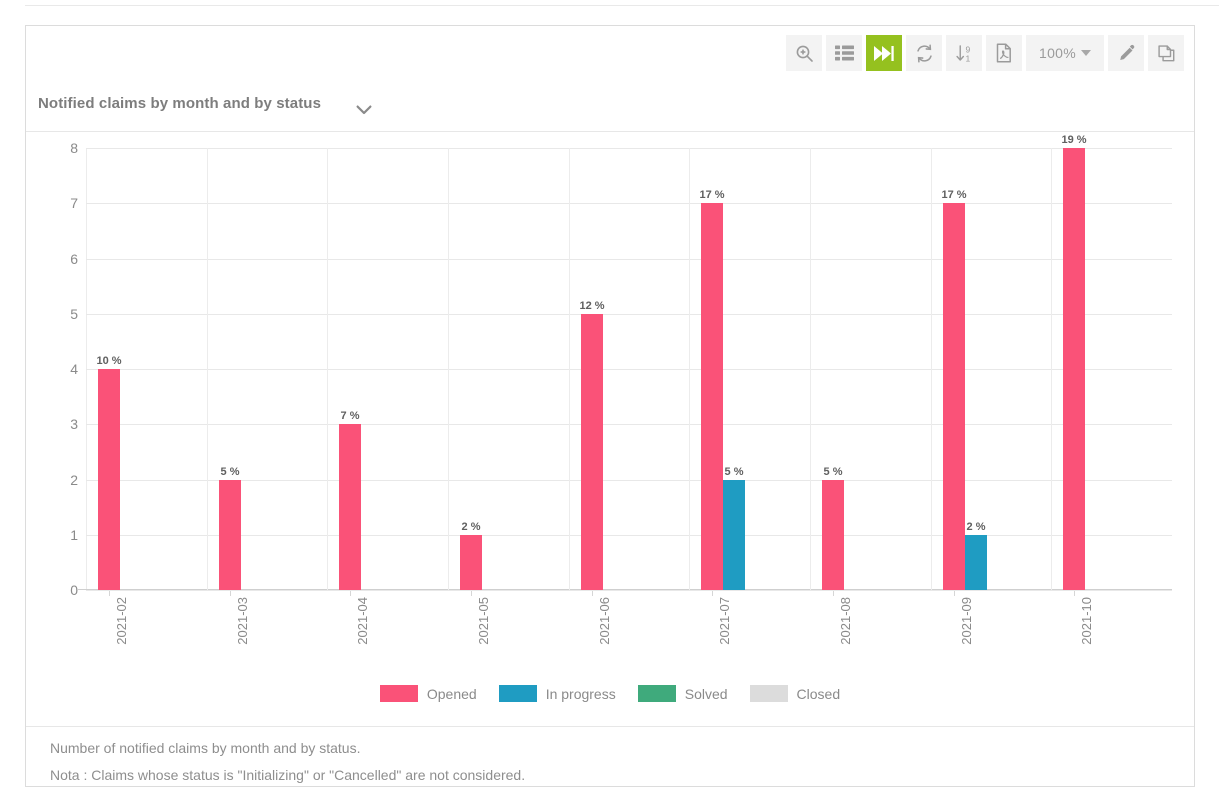  I want to click on bar: 10 %, so click(109, 472).